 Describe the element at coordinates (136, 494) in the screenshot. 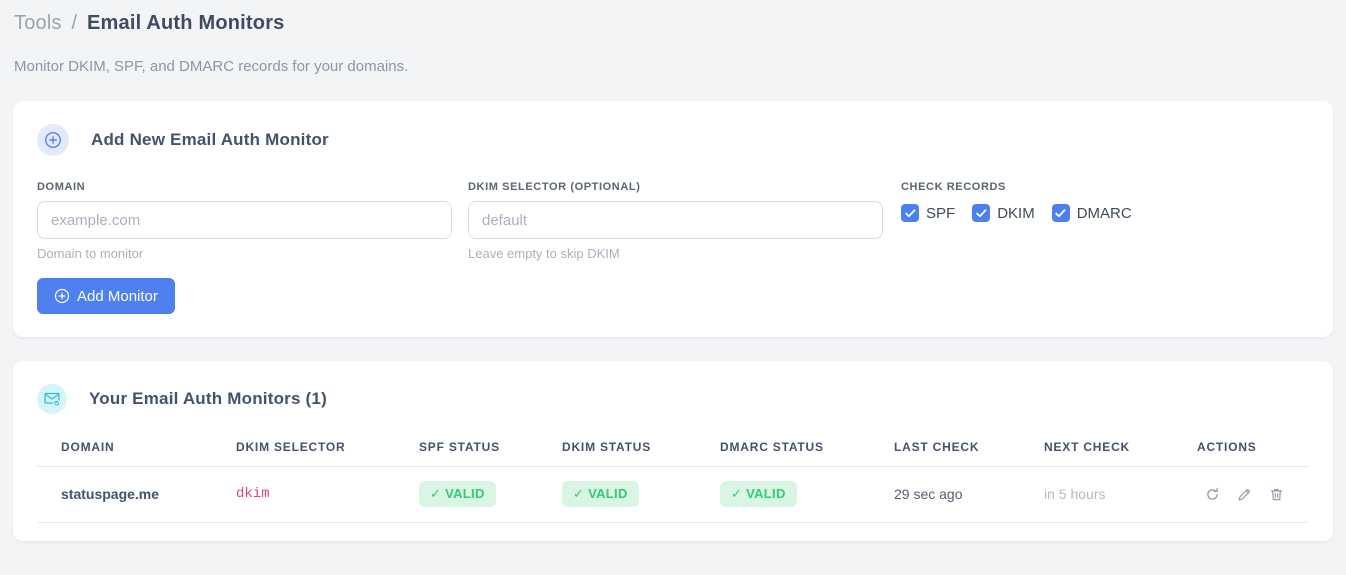

I see `monitor-domain: statuspage.me` at that location.